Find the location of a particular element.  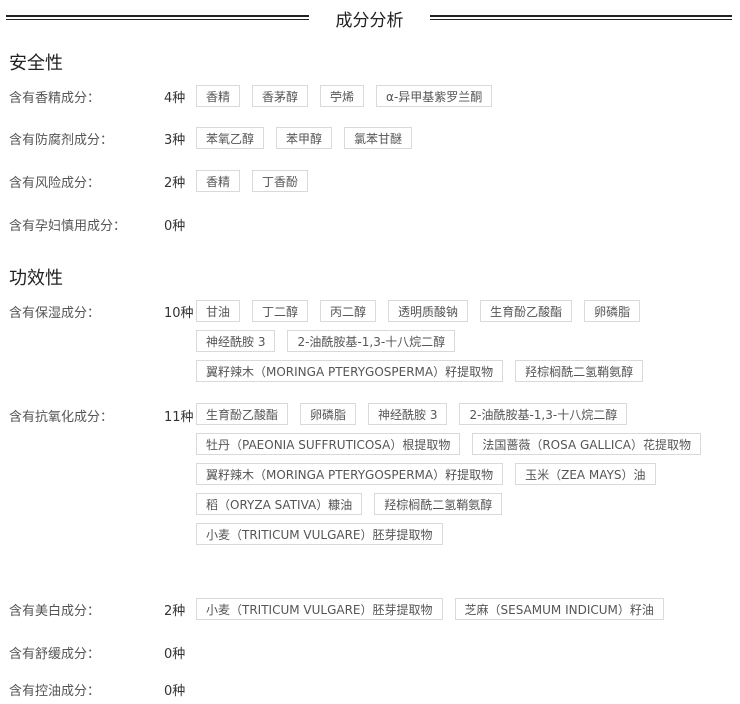

ingredient-tag: 苧烯 is located at coordinates (342, 96).